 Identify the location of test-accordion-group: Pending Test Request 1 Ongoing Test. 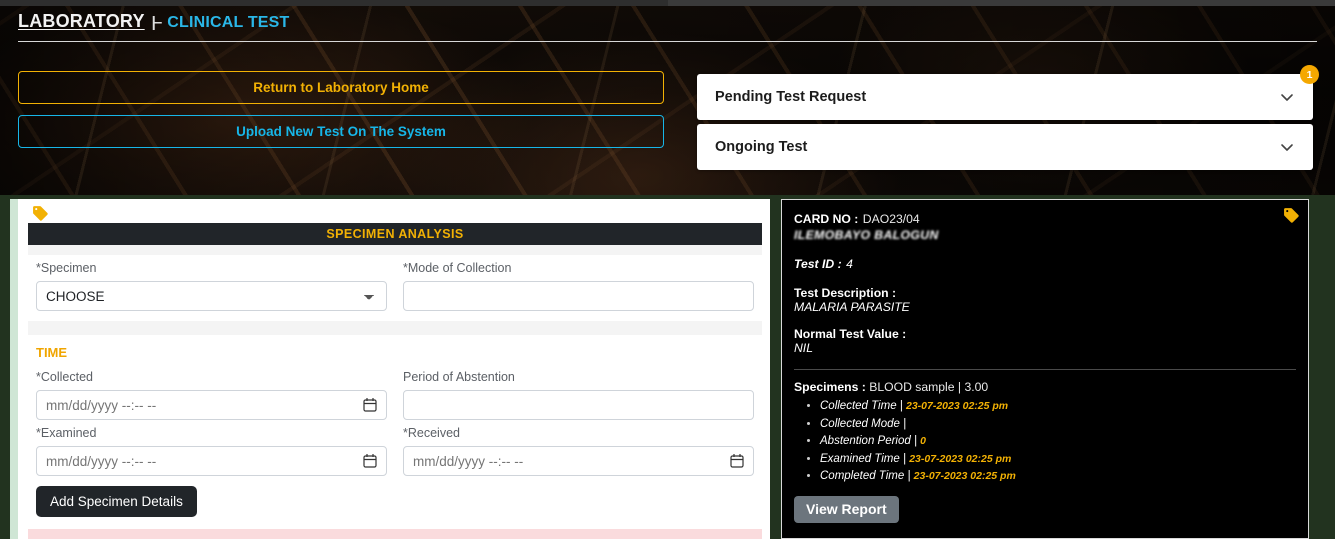
(1008, 117).